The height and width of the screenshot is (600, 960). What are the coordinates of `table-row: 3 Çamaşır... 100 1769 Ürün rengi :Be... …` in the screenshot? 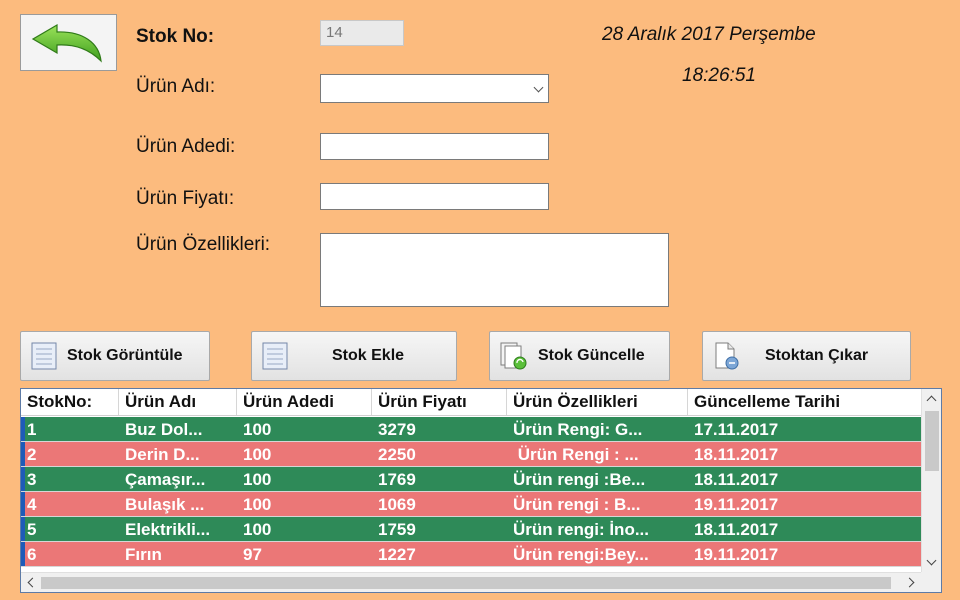 It's located at (471, 479).